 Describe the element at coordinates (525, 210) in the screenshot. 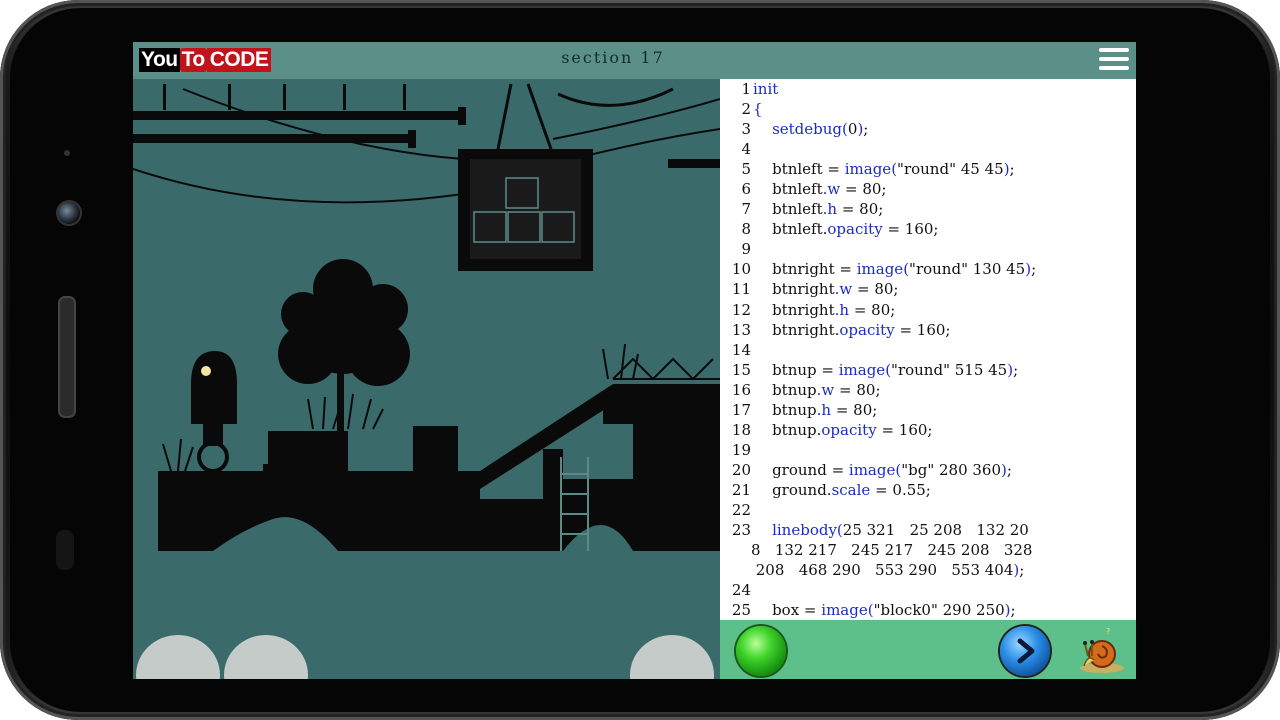

I see `hanging-crate` at that location.